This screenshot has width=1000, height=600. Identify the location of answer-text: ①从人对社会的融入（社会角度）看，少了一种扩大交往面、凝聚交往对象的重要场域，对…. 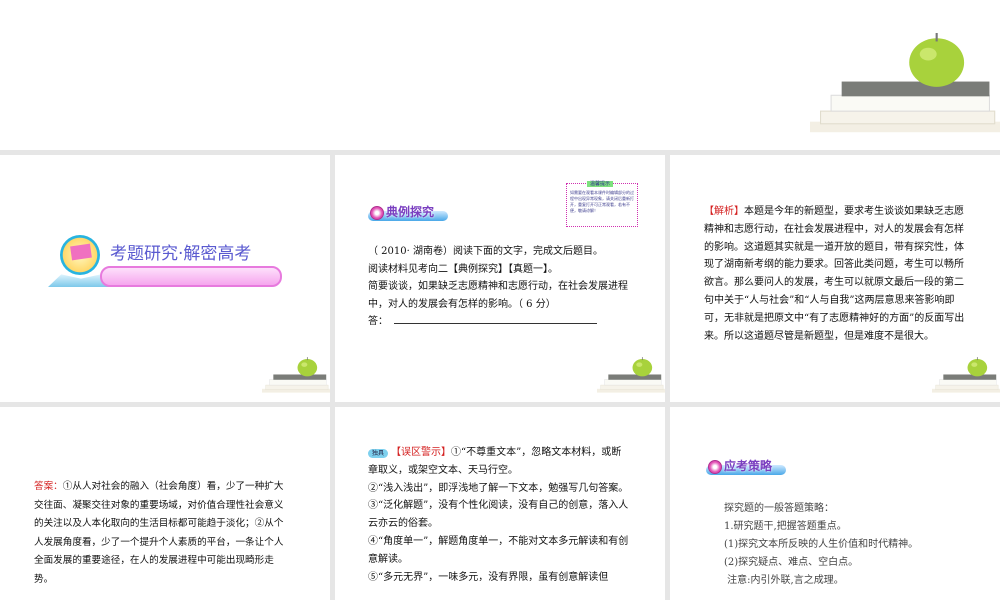
(159, 533).